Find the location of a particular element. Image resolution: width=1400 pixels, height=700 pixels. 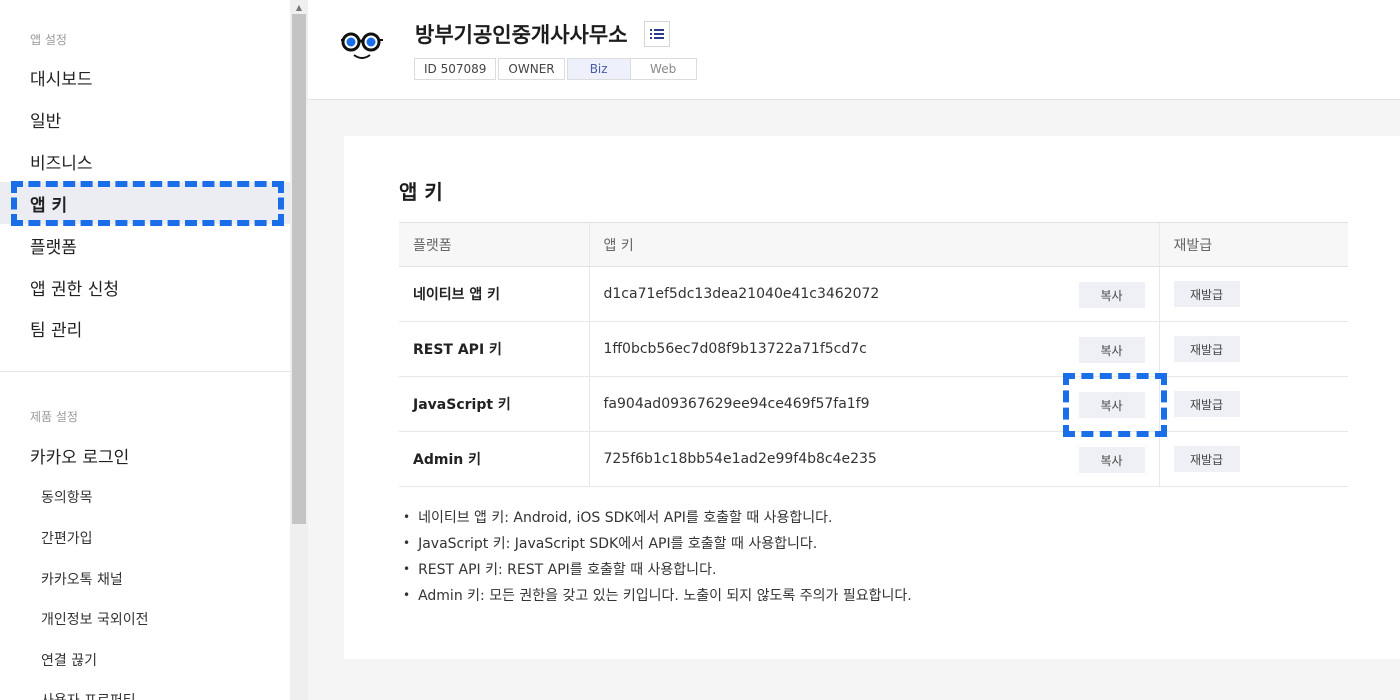

table-header-row: 플랫폼 앱 키 재발급 is located at coordinates (873, 244).